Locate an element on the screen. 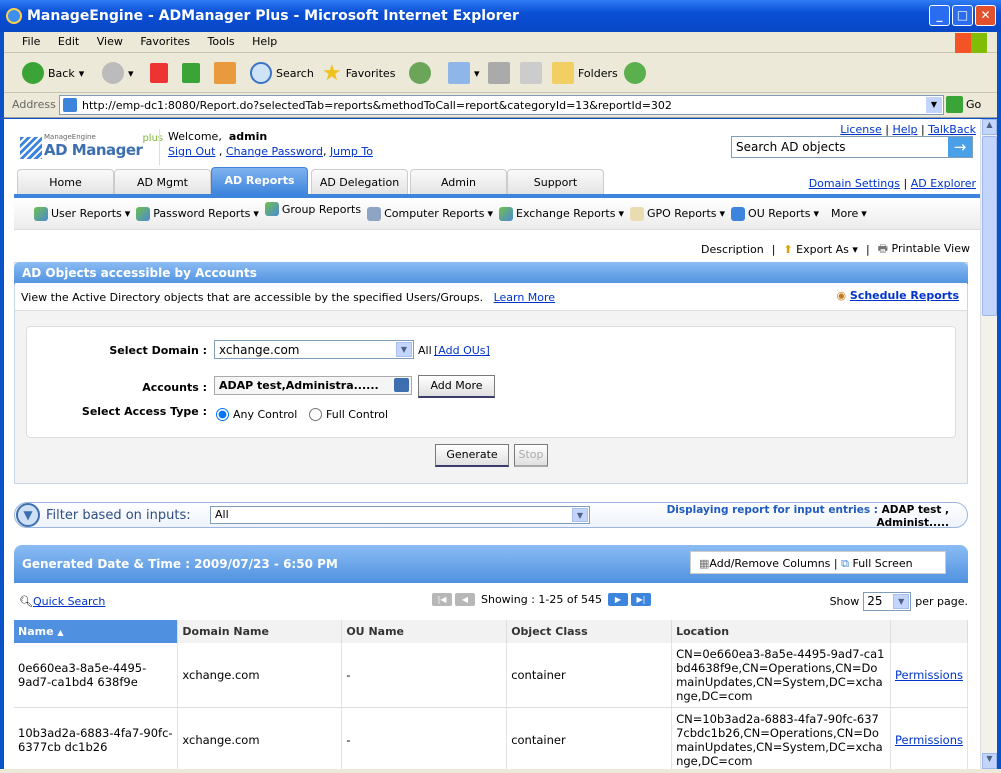 Image resolution: width=1001 pixels, height=773 pixels. mail-button: ▾ is located at coordinates (464, 73).